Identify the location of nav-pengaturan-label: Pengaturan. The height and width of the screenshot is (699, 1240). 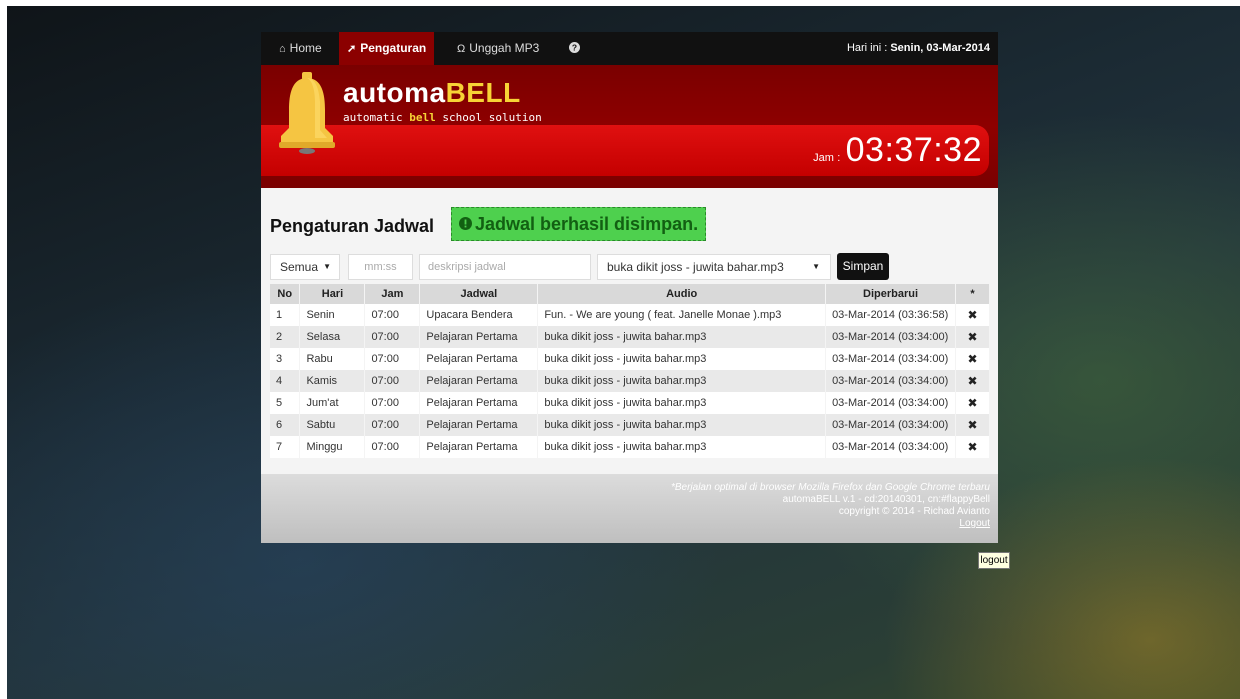
(393, 48).